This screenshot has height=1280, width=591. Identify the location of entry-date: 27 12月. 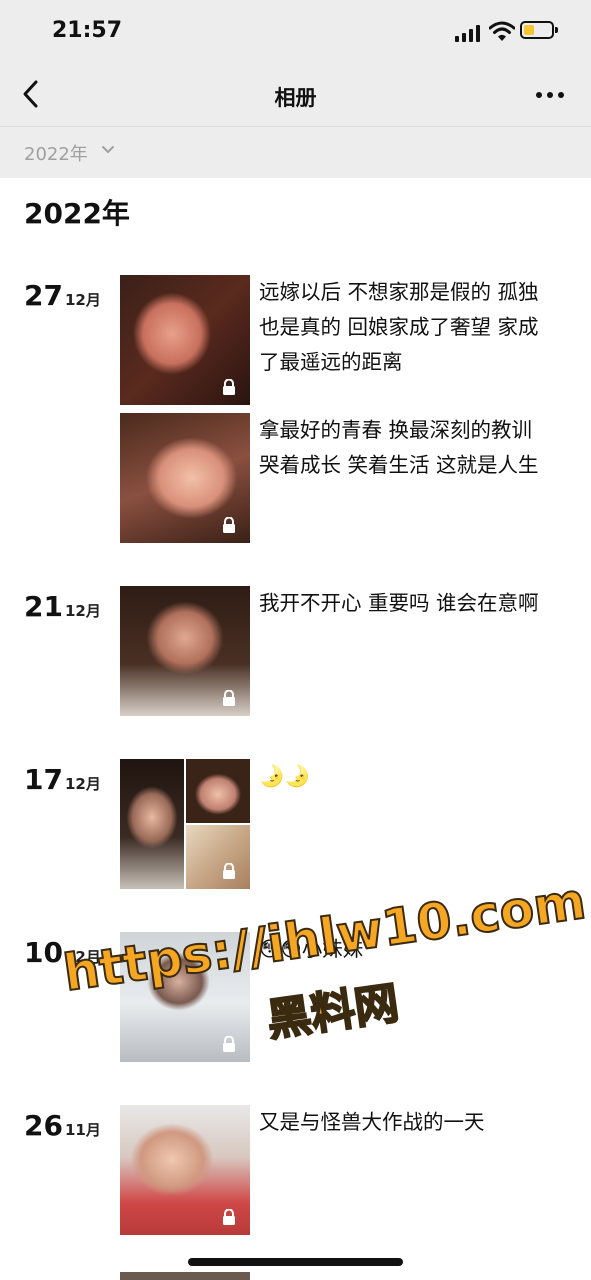
(62, 295).